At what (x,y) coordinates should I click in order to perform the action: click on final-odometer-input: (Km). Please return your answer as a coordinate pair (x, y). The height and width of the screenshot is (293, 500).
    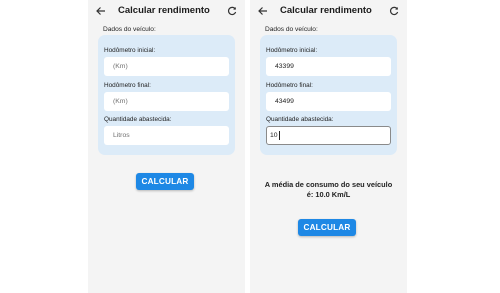
    Looking at the image, I should click on (166, 101).